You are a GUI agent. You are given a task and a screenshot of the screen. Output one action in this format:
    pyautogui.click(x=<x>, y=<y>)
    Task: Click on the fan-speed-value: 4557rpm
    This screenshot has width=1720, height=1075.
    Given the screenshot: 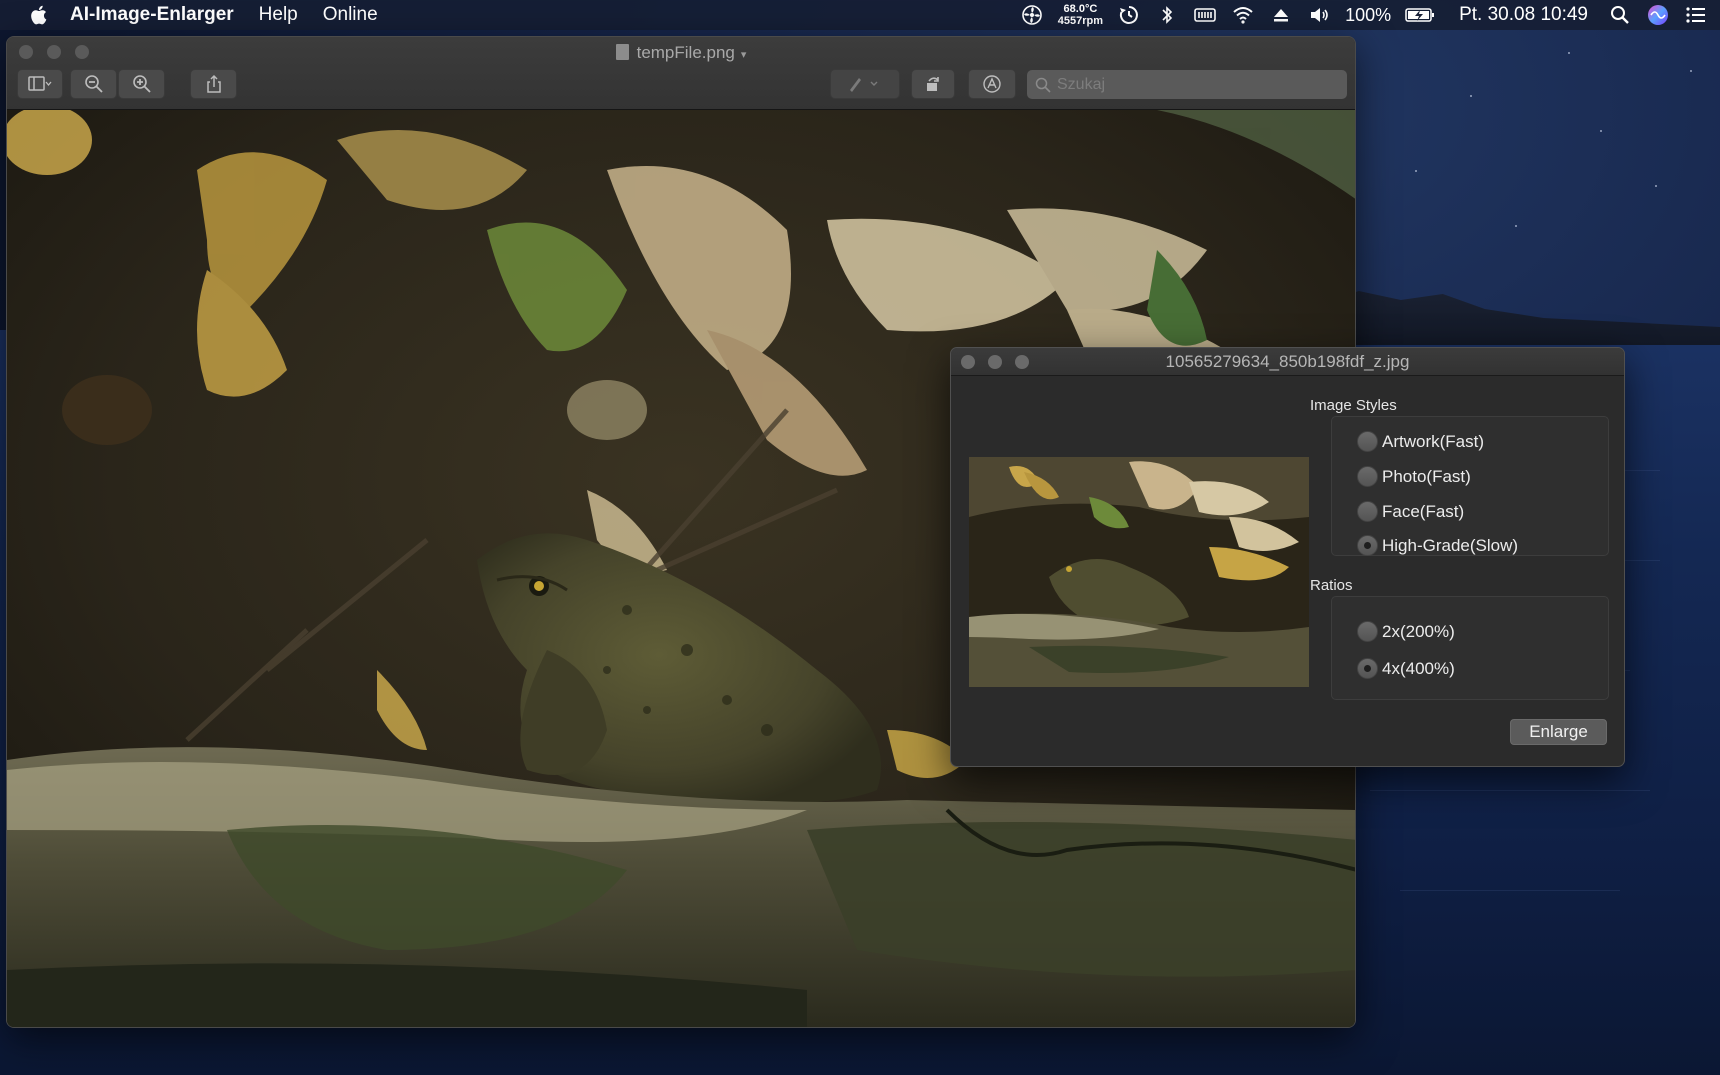 What is the action you would take?
    pyautogui.click(x=1080, y=21)
    